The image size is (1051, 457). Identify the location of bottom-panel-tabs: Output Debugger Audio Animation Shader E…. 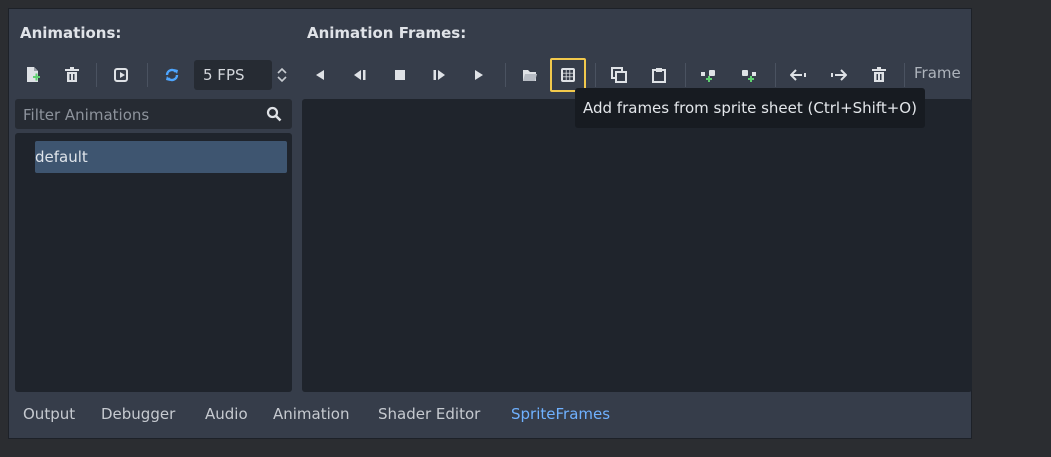
(490, 416).